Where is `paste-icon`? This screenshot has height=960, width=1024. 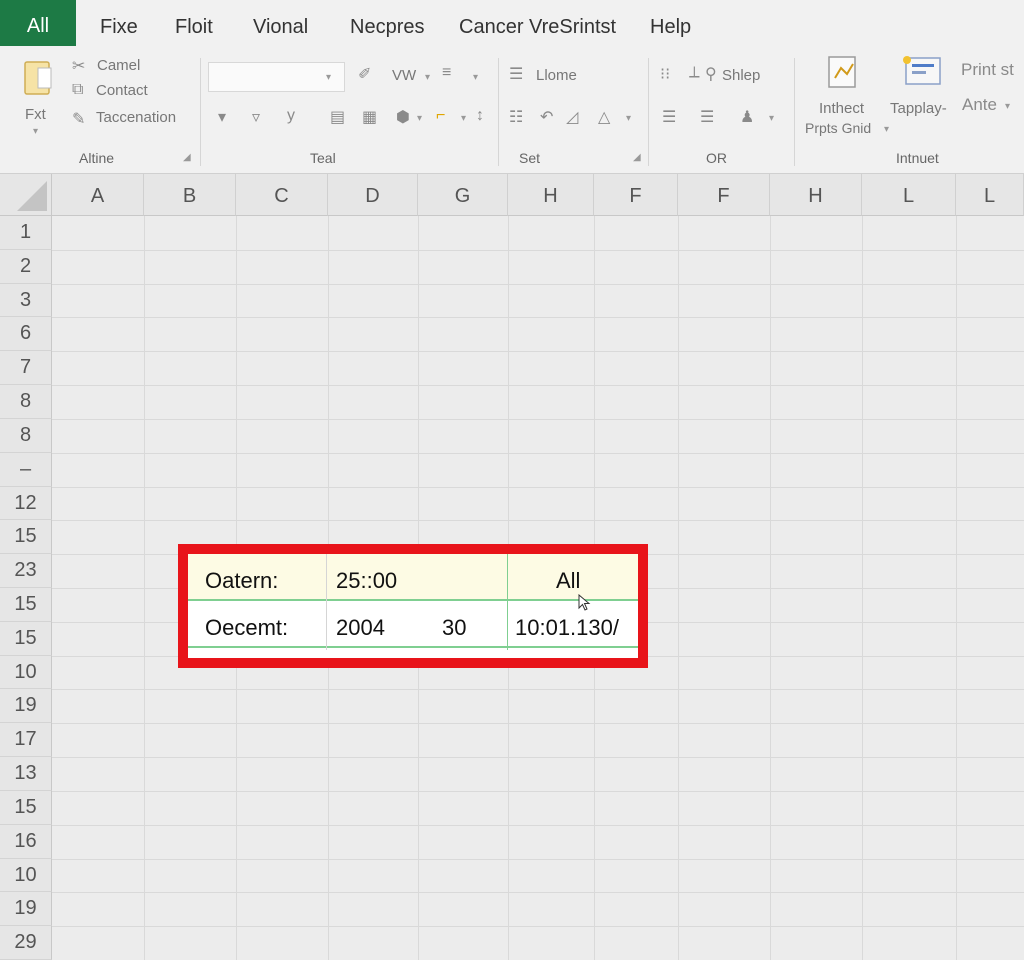
paste-icon is located at coordinates (38, 78).